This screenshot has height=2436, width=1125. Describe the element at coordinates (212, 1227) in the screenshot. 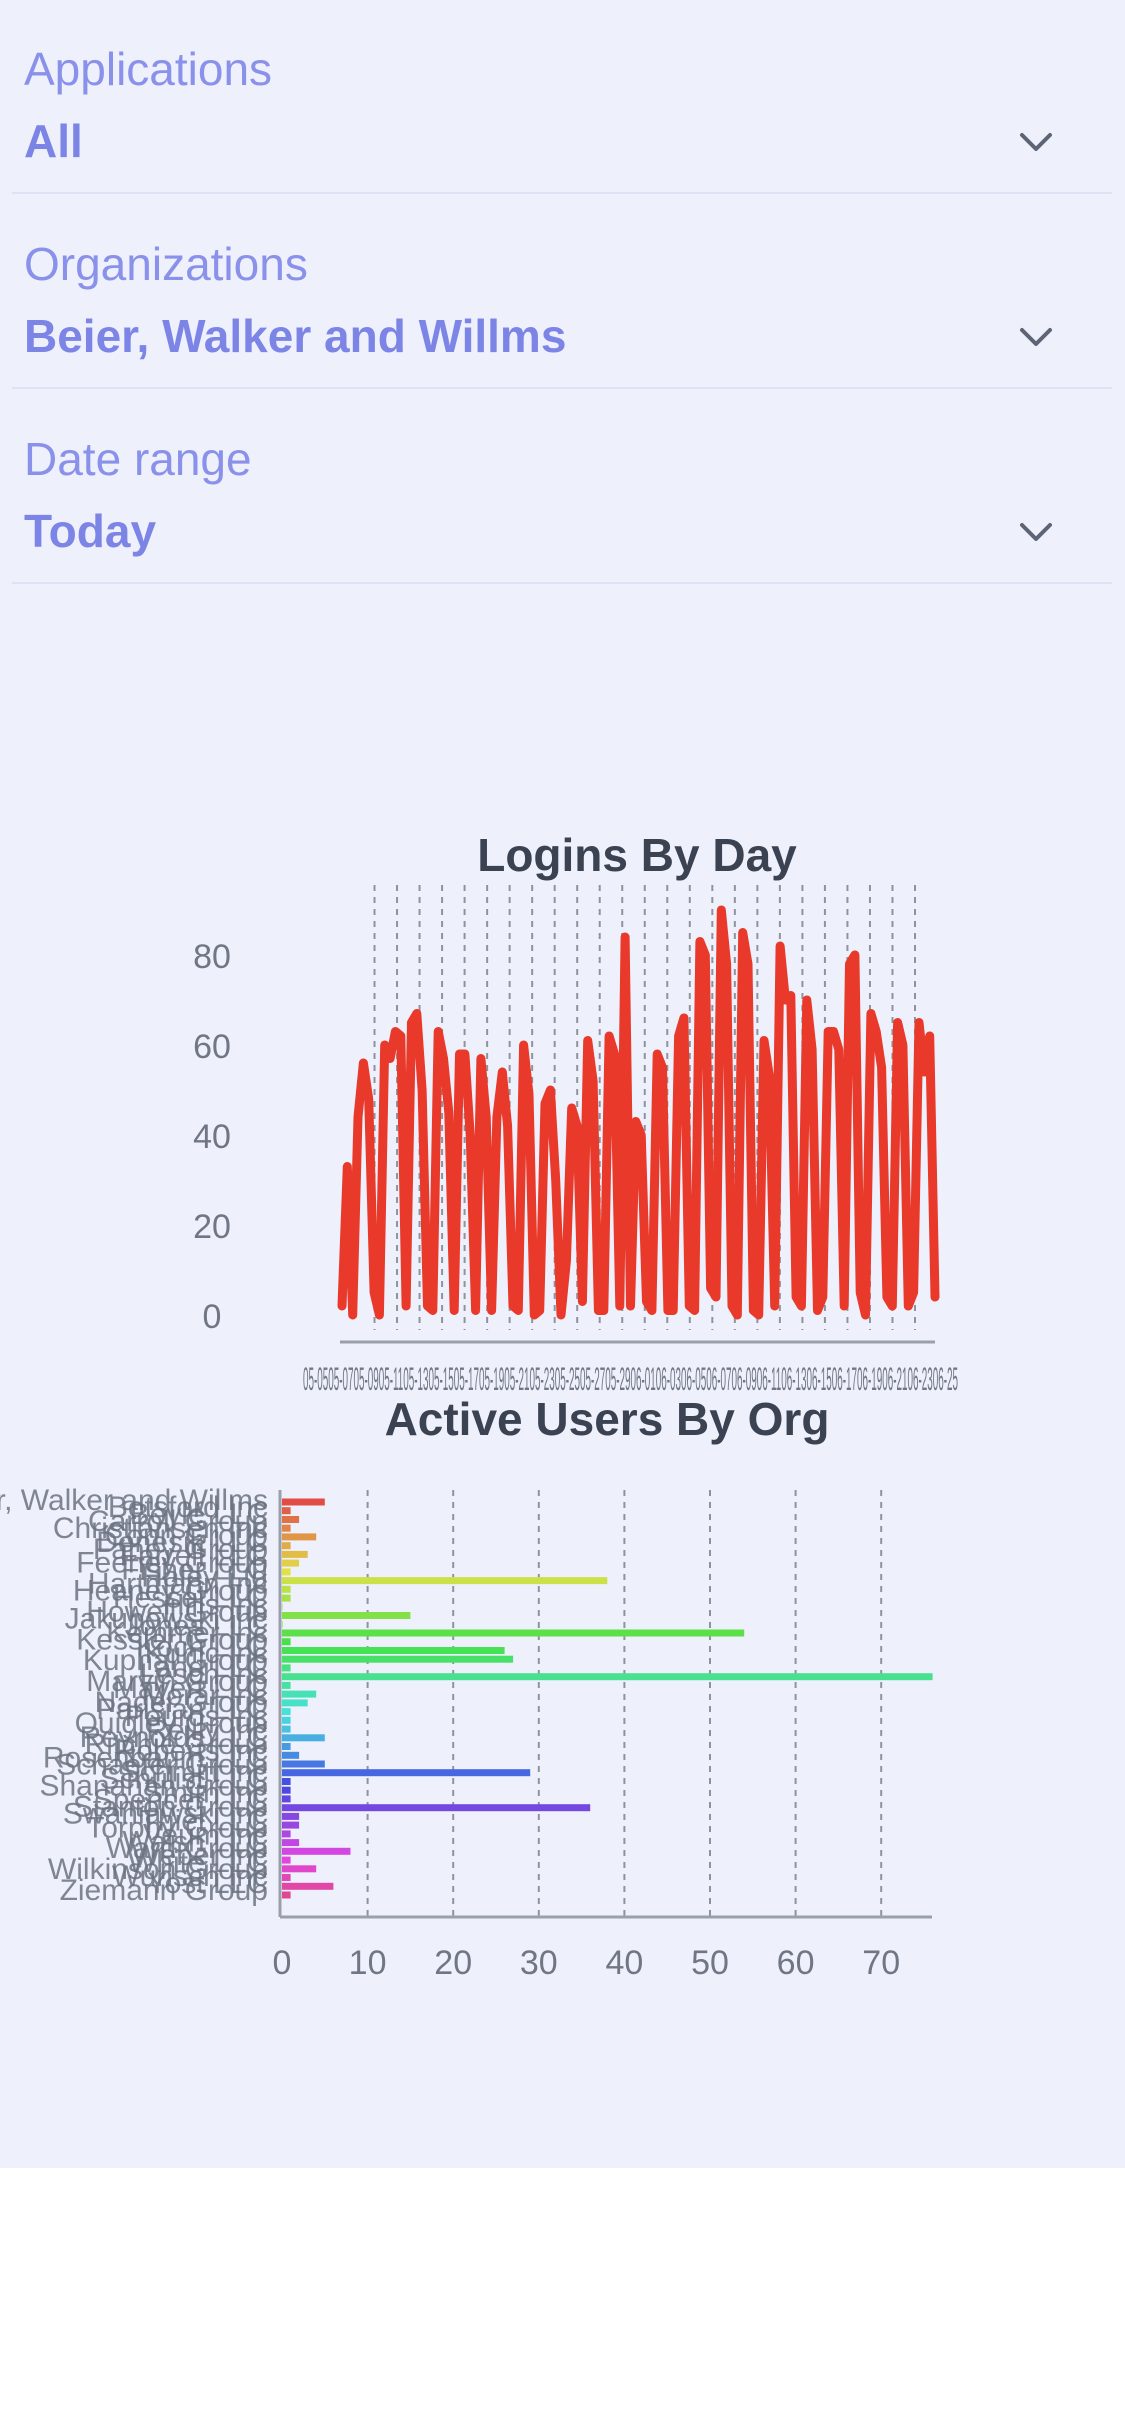

I see `y-tick-label: 20` at that location.